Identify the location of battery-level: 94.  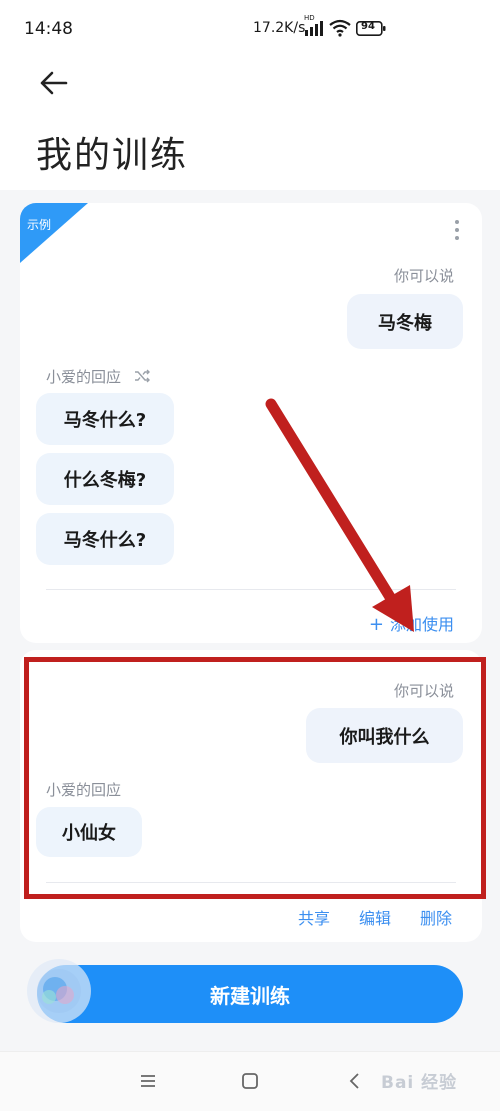
(368, 26).